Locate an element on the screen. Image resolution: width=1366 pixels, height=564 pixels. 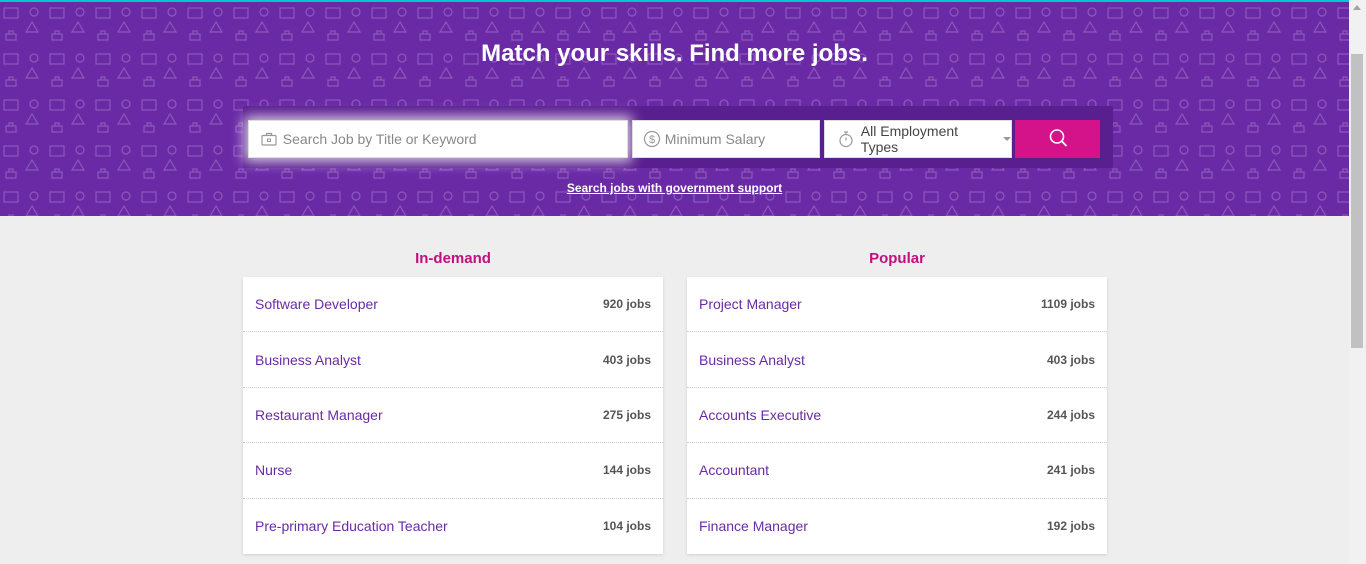
list-item: Pre-primary Education Teacher 104 jobs is located at coordinates (453, 526).